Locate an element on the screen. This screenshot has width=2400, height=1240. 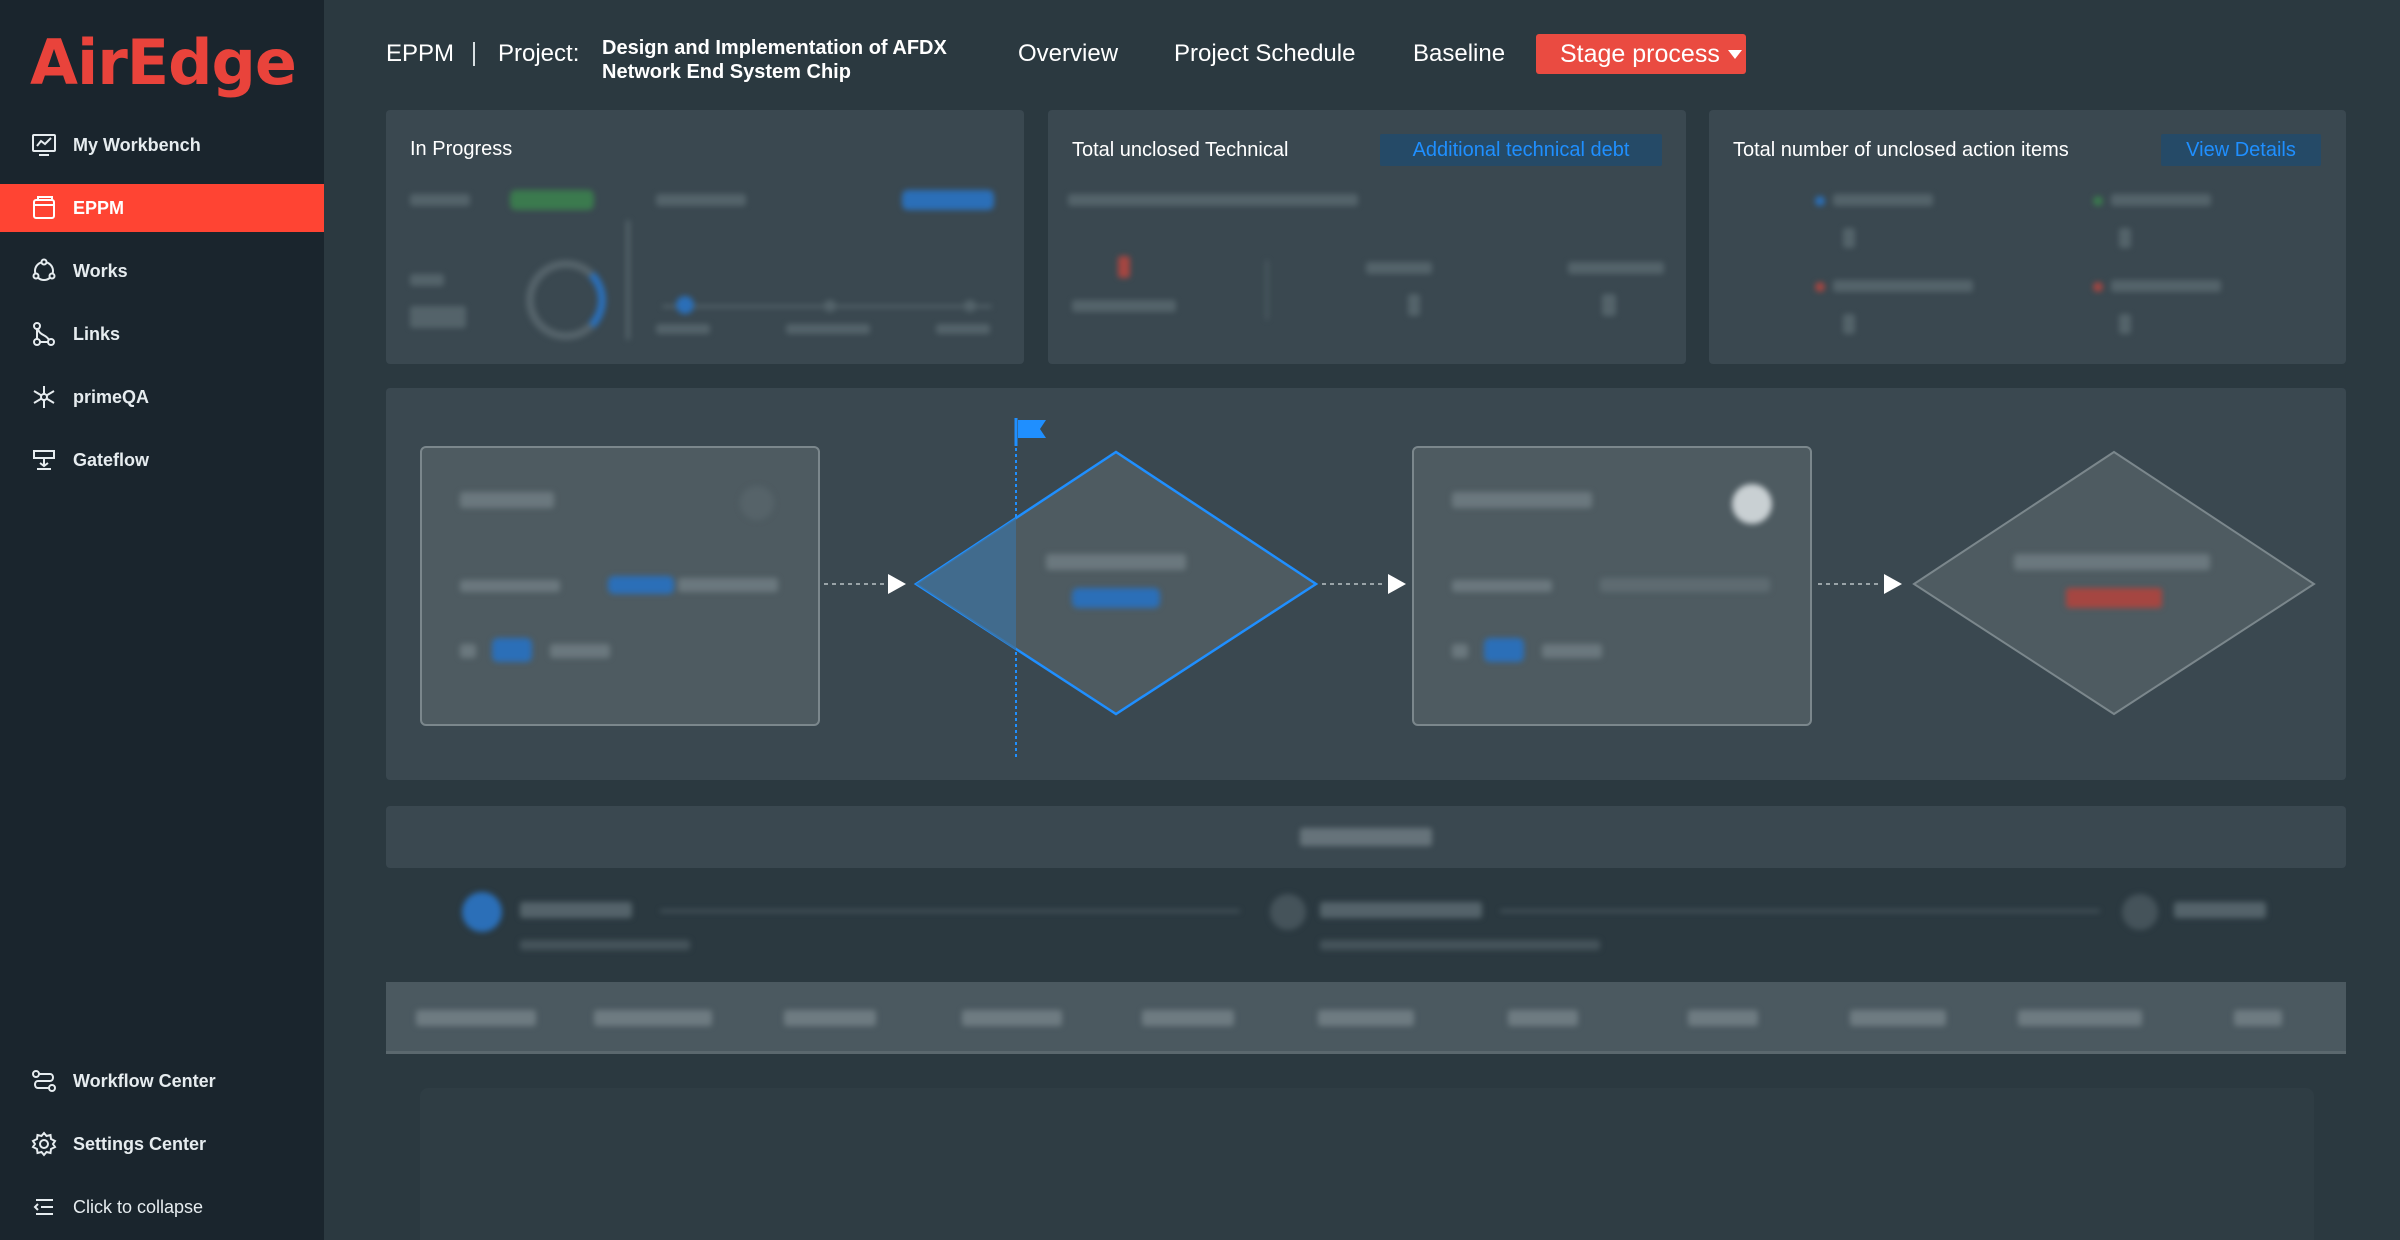
sidebar-item-gateflow: Gateflow is located at coordinates (162, 460).